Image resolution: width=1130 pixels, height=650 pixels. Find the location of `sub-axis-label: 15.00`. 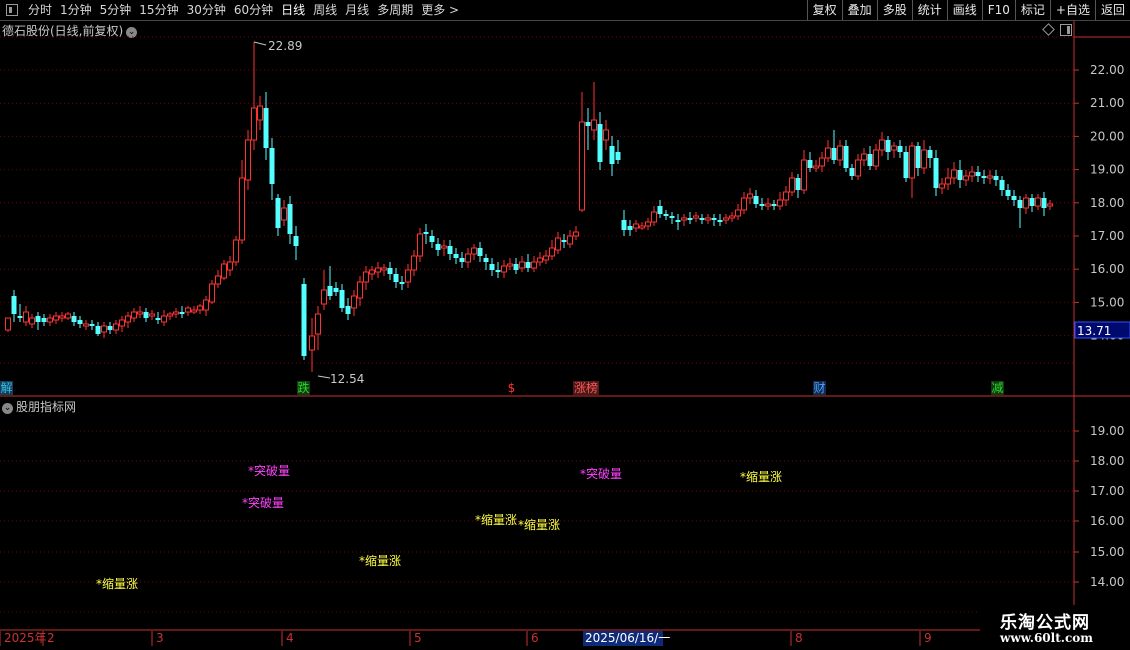

sub-axis-label: 15.00 is located at coordinates (1107, 552).